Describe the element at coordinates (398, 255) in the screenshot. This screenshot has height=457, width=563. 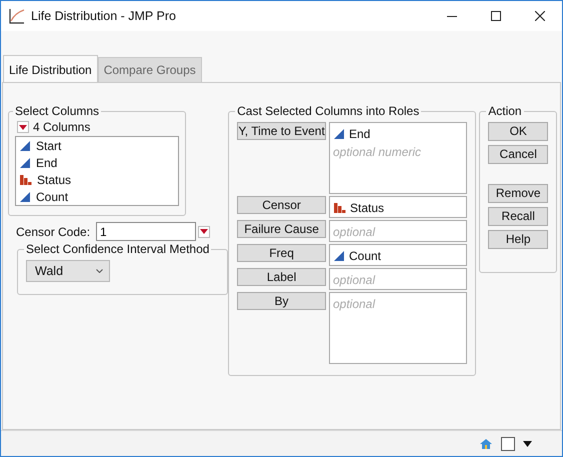
I see `role-field: Count` at that location.